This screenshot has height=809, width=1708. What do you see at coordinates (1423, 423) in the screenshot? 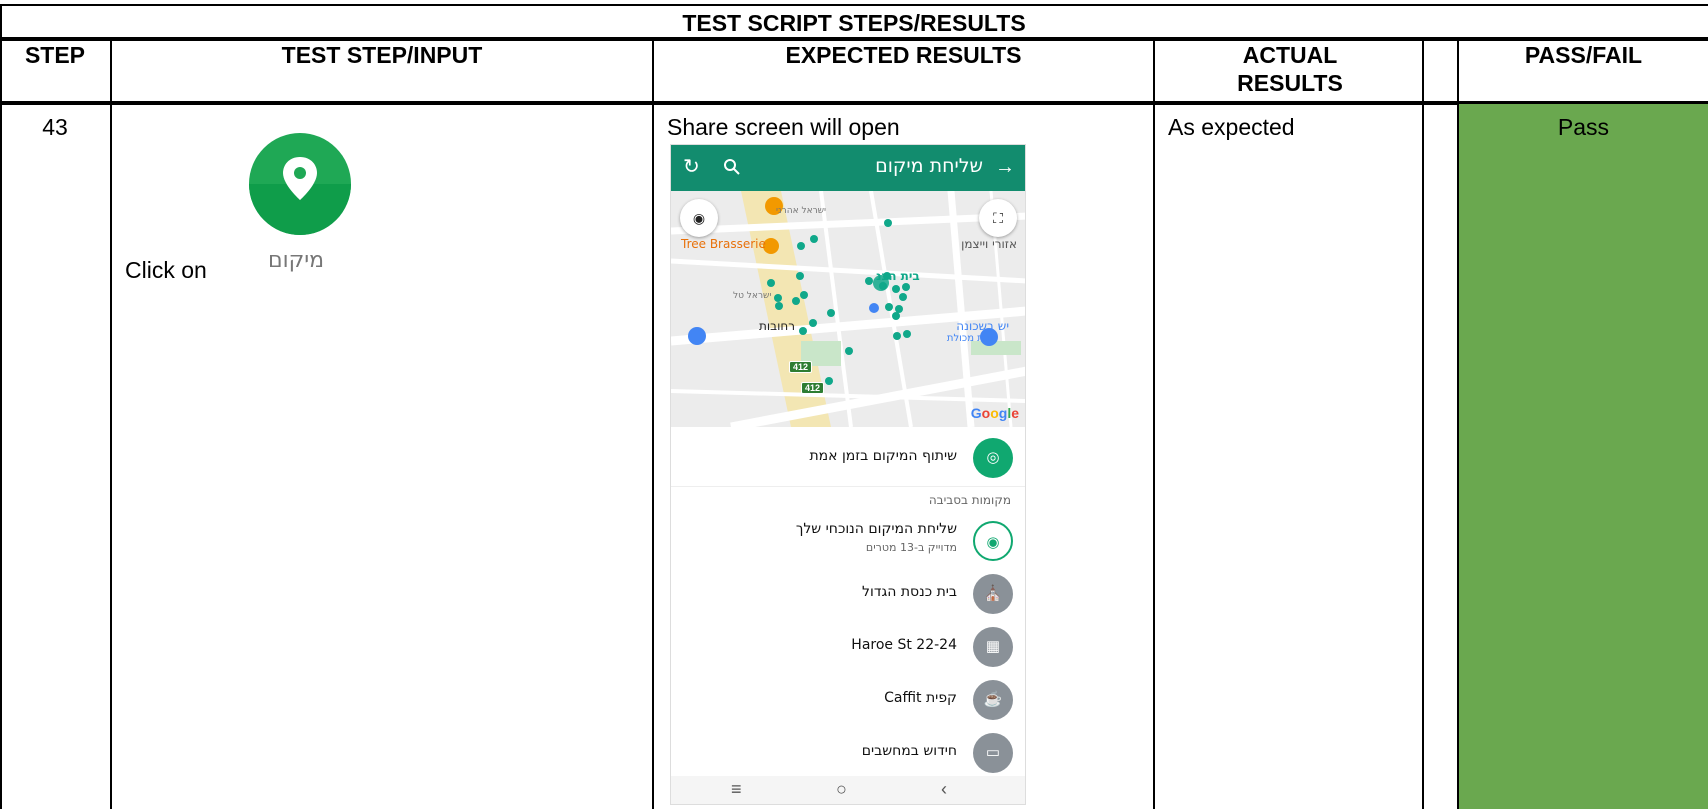
I see `col-divider-actual` at bounding box center [1423, 423].